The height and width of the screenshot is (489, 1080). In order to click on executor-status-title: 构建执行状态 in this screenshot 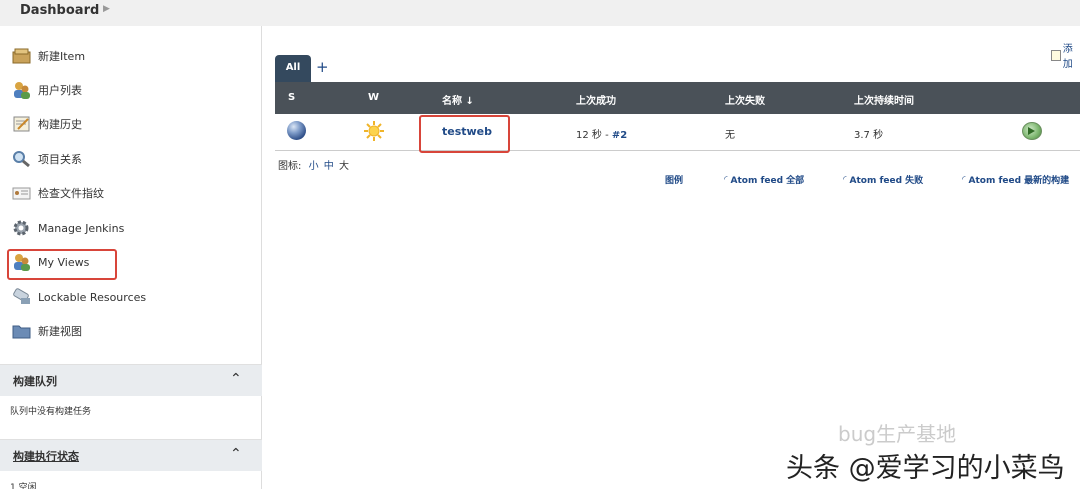, I will do `click(46, 456)`.